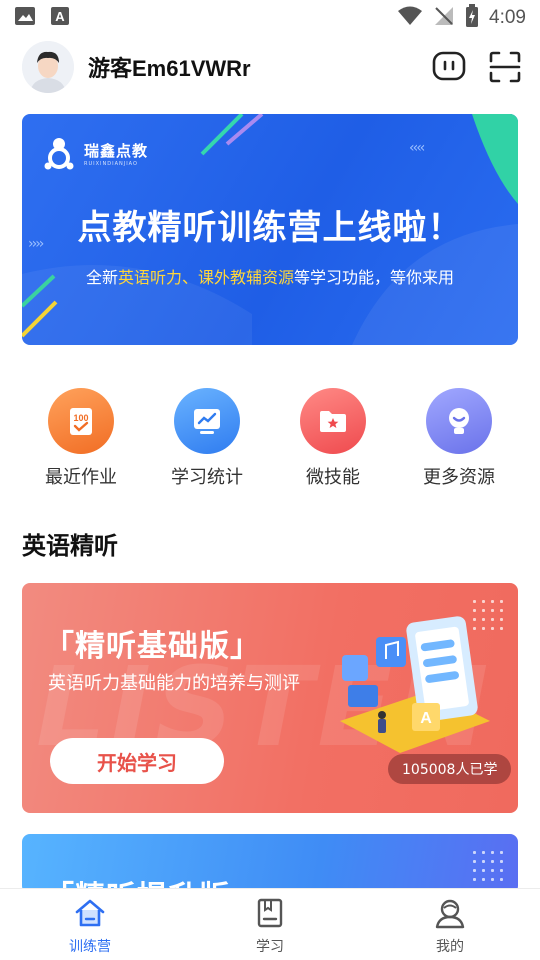  I want to click on homework-icon: 100, so click(81, 421).